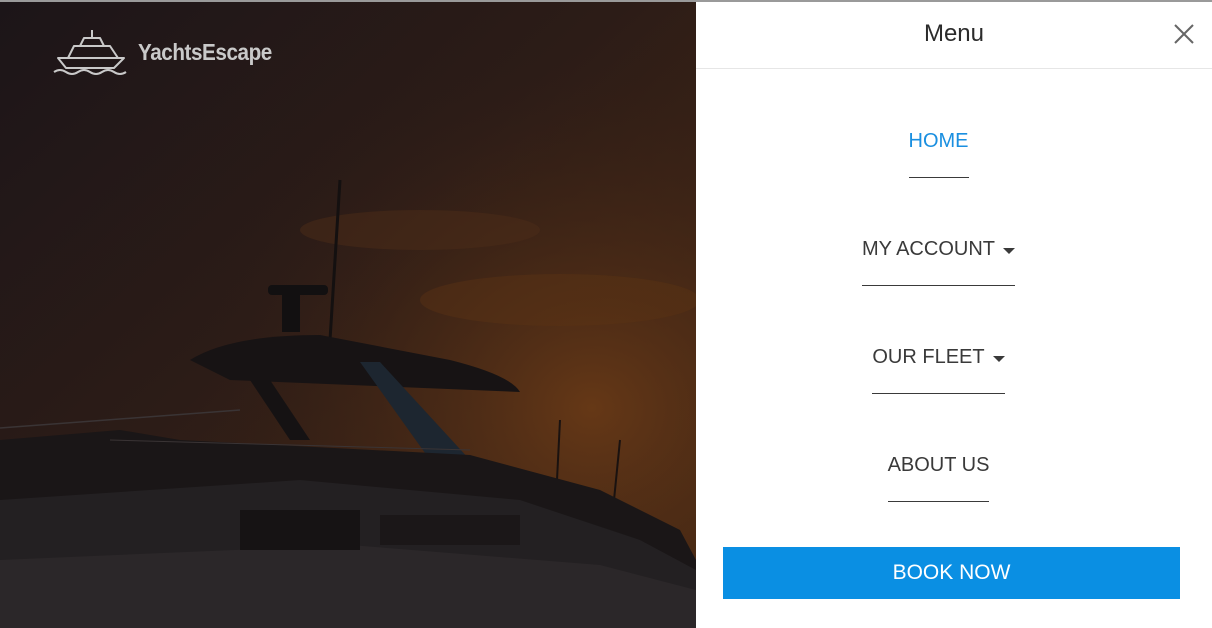 Image resolution: width=1212 pixels, height=628 pixels. I want to click on home-link: HOME, so click(938, 154).